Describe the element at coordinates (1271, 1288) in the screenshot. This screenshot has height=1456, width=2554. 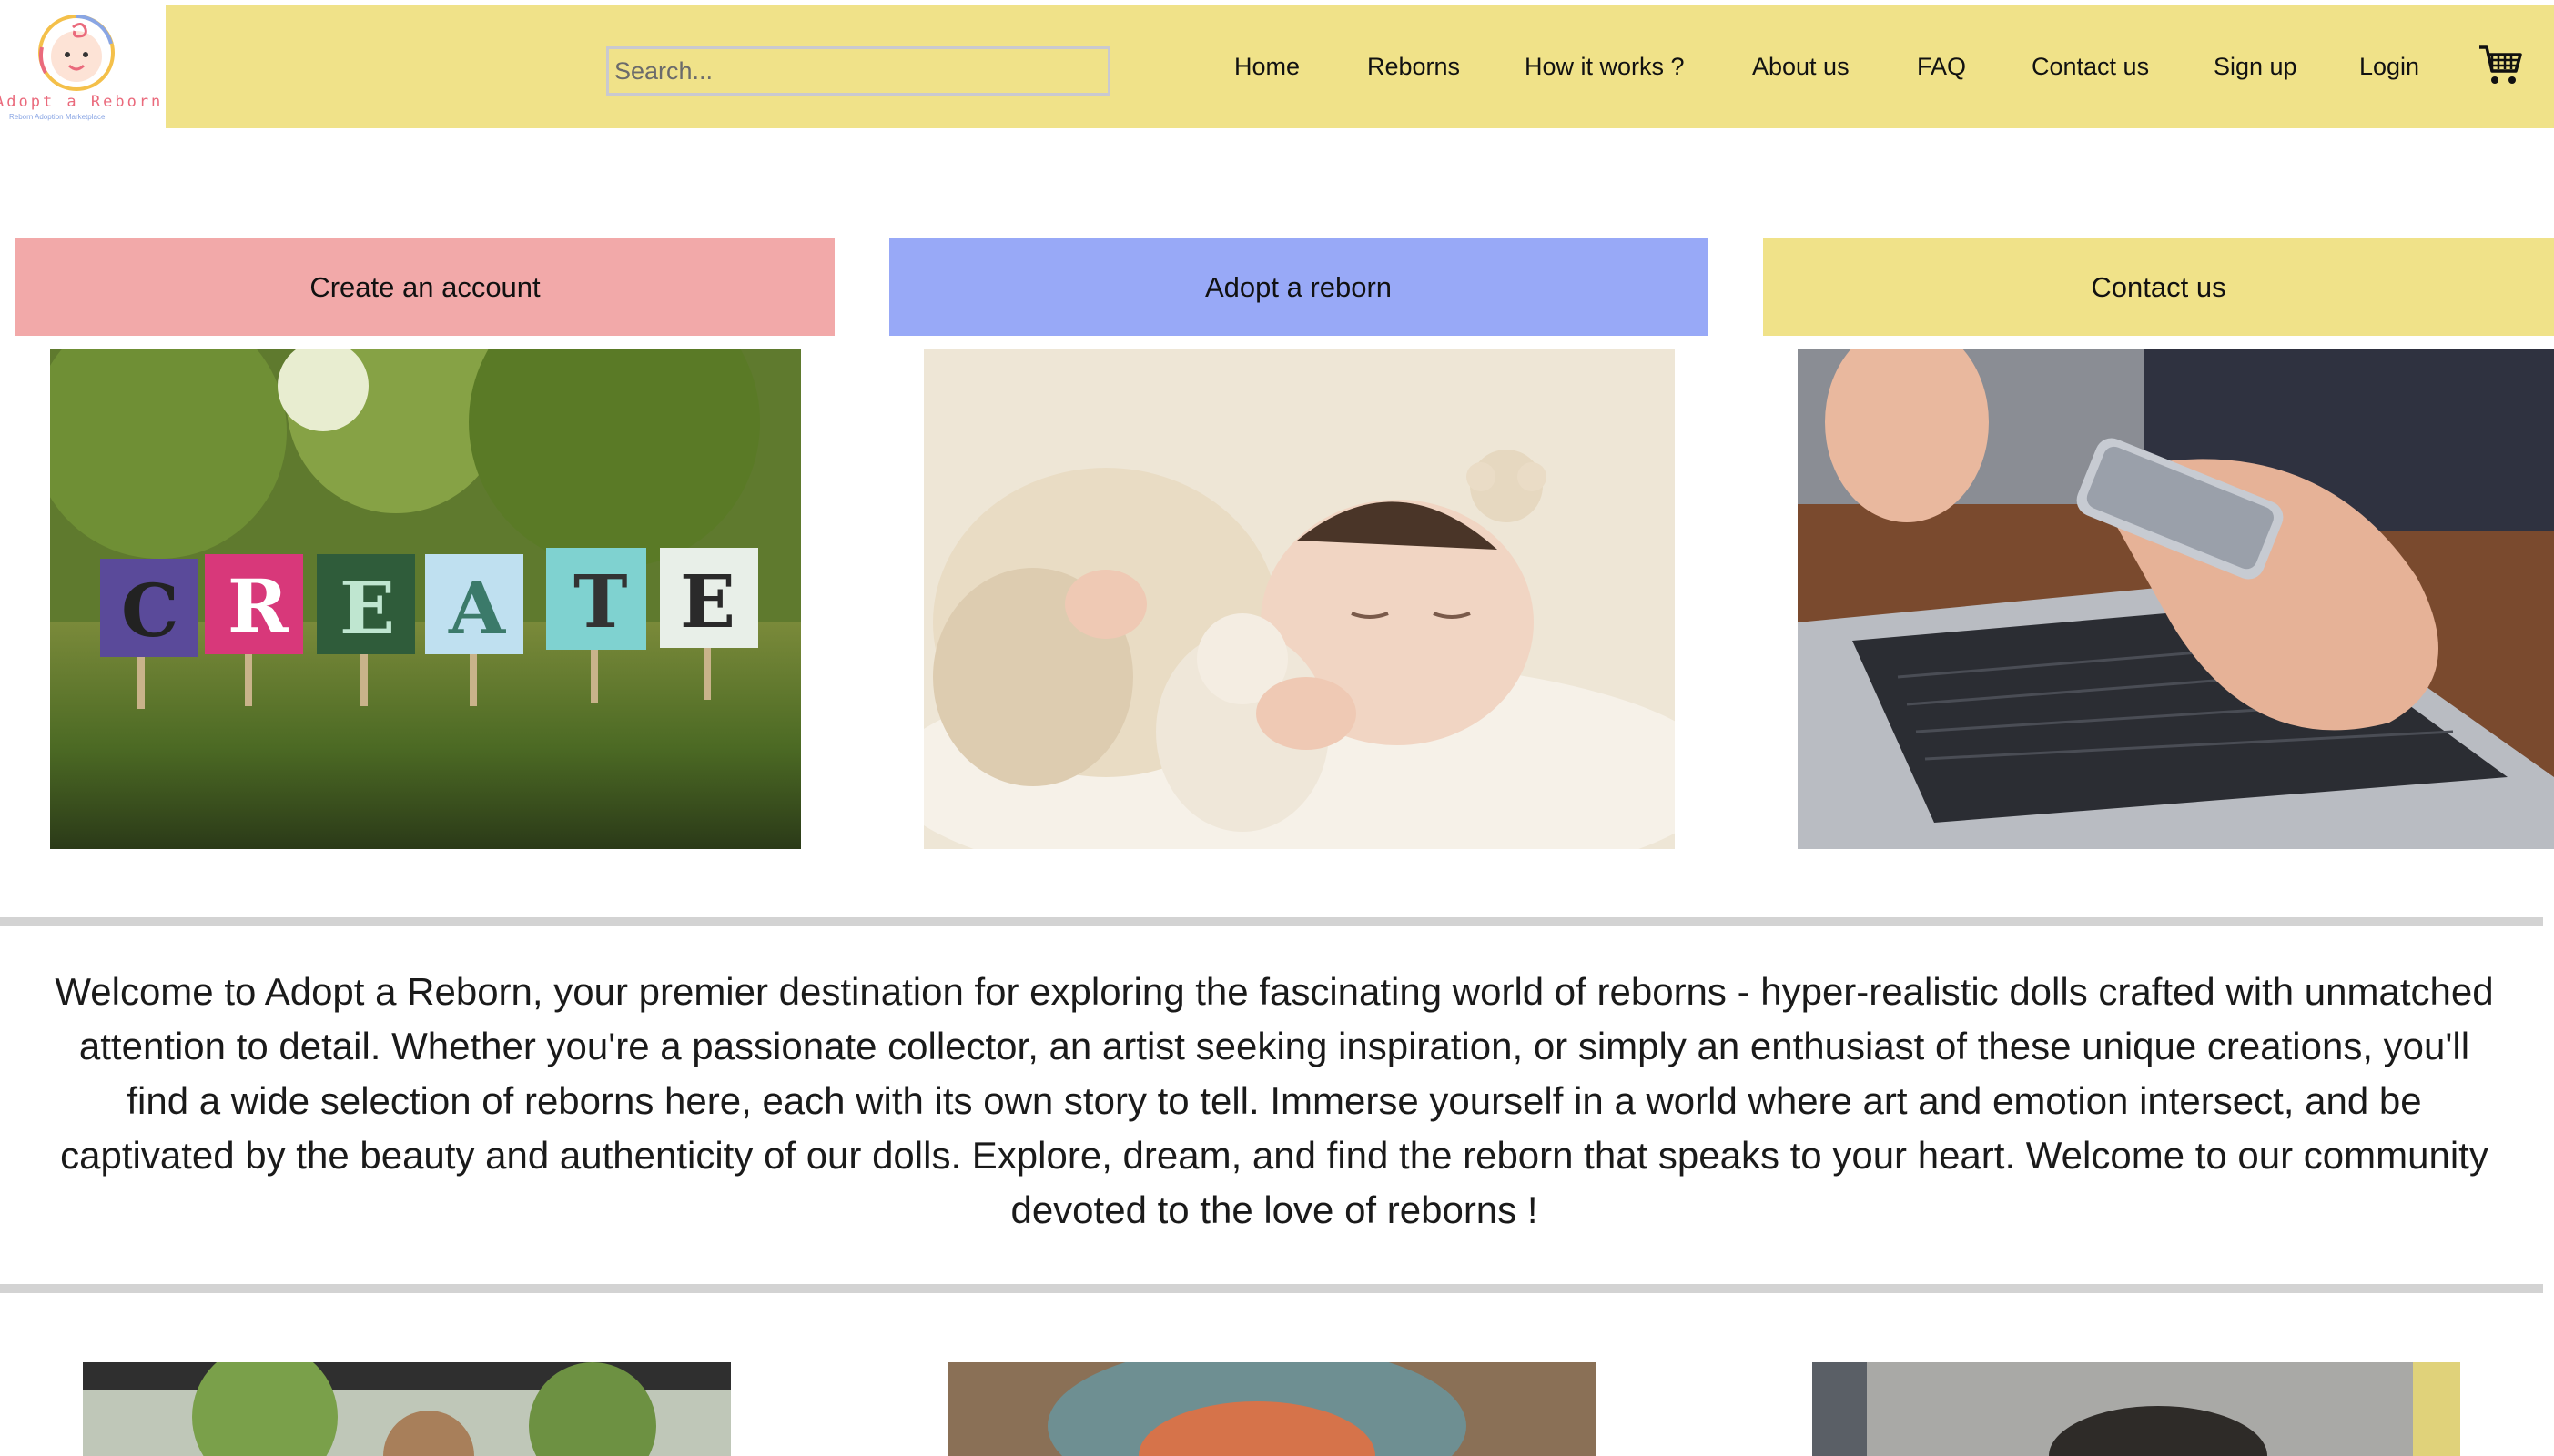
I see `section-divider-bottom` at that location.